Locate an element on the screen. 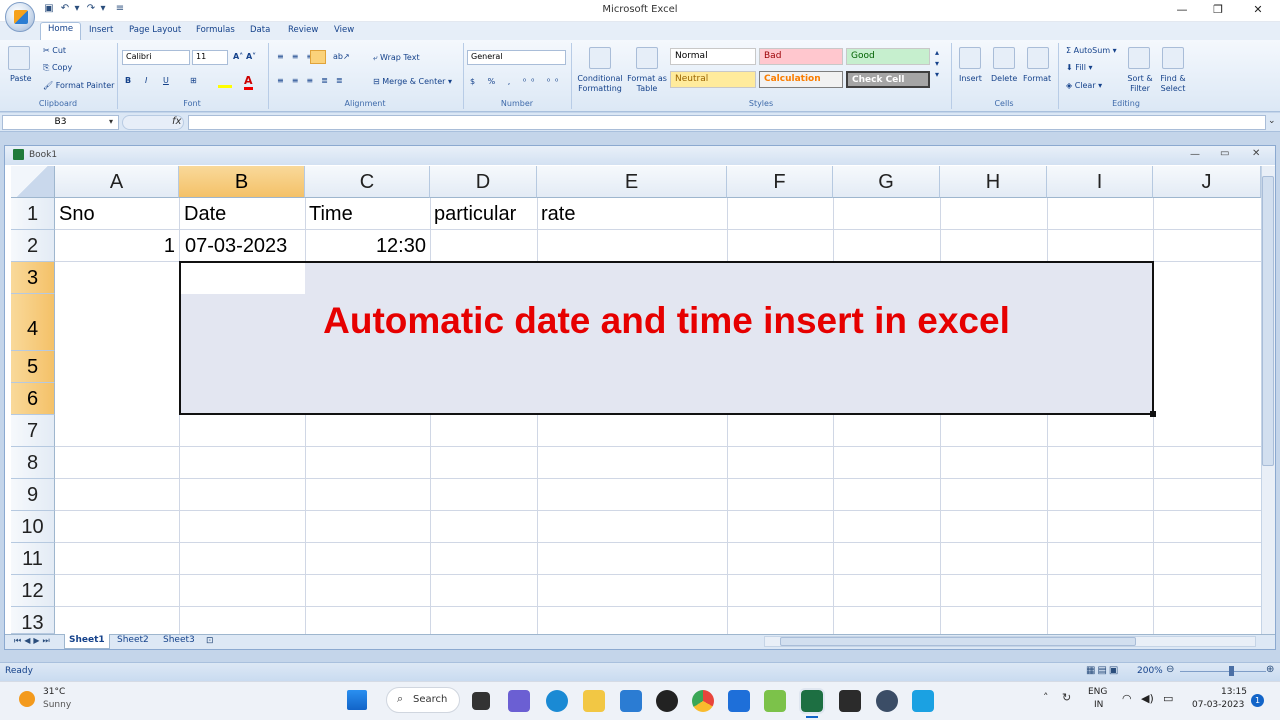 This screenshot has width=1280, height=720. style-bad: Bad is located at coordinates (801, 56).